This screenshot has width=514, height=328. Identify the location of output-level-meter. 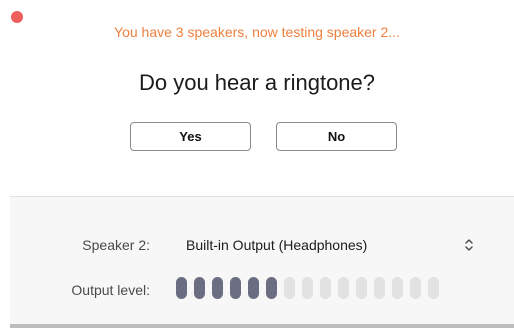
(307, 288).